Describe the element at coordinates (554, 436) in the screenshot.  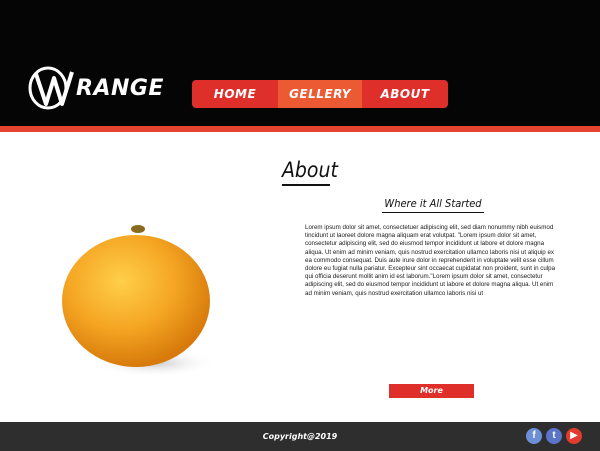
I see `twitter-icon: t` at that location.